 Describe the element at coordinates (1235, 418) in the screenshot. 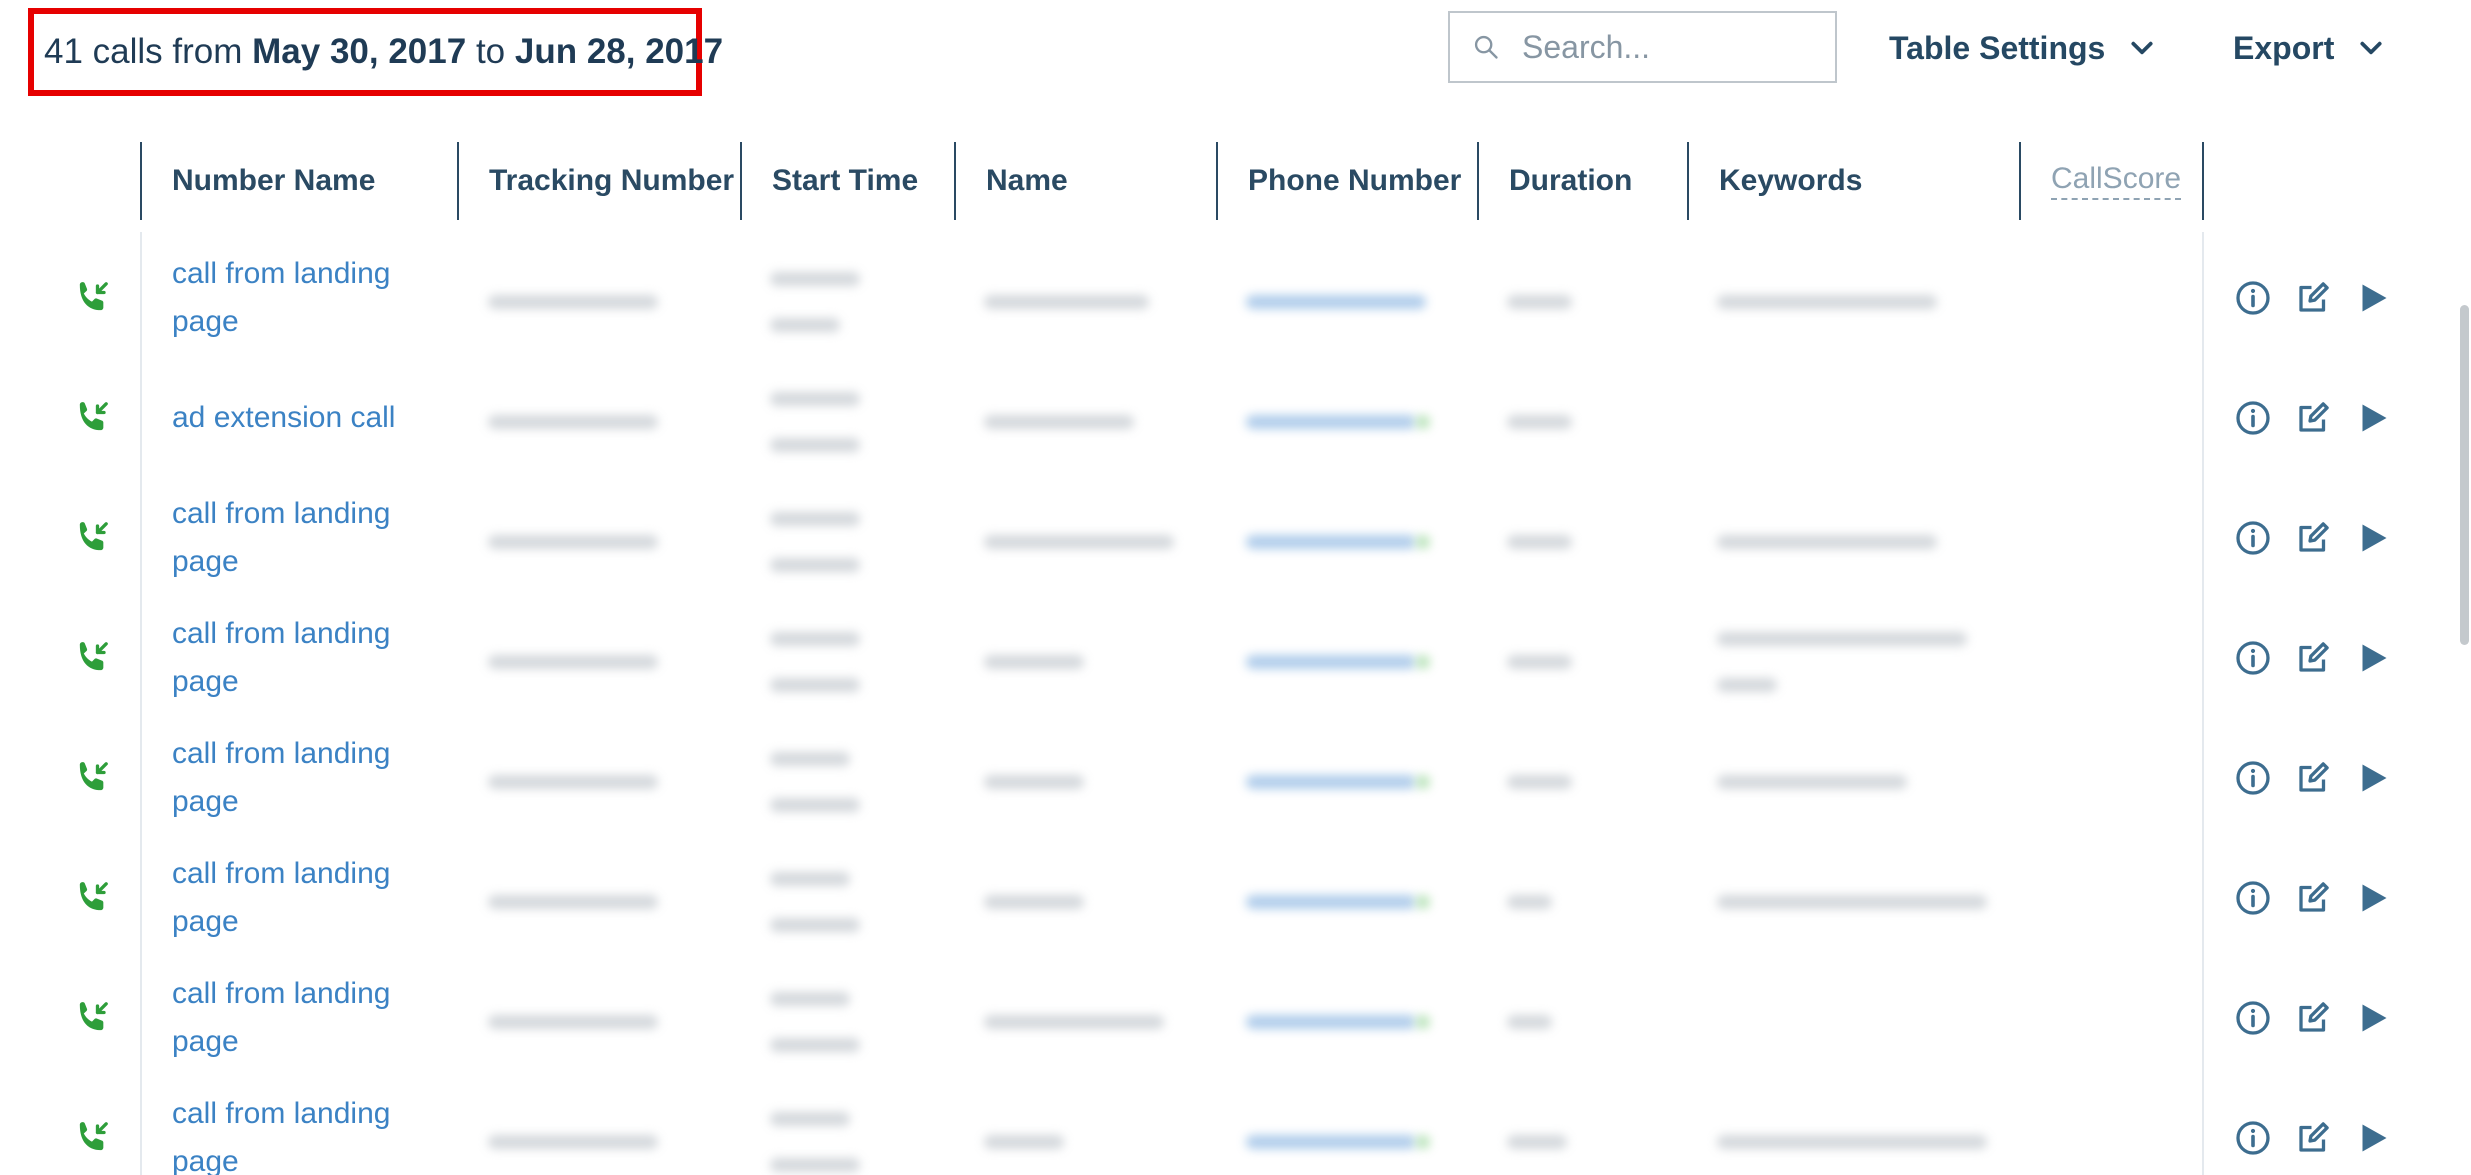

I see `table-row: ad extension call` at that location.